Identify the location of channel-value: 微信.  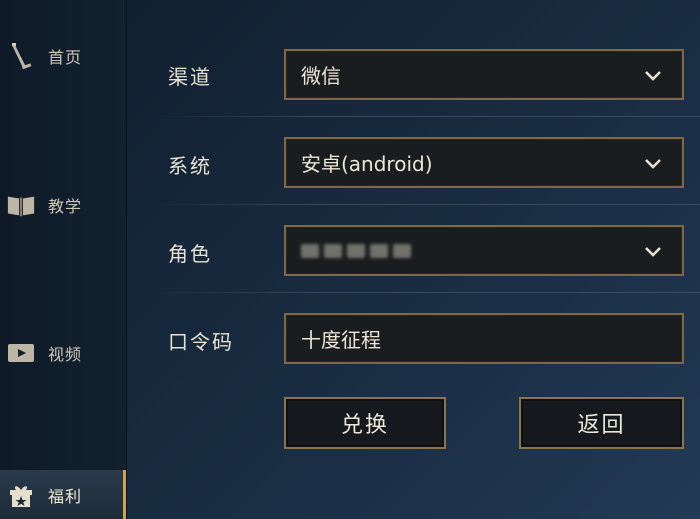
(321, 76).